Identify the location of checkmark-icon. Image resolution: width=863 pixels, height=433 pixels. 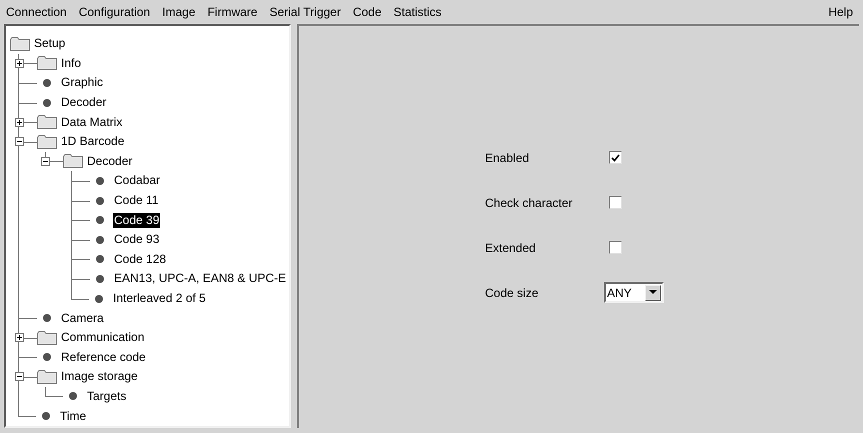
(615, 158).